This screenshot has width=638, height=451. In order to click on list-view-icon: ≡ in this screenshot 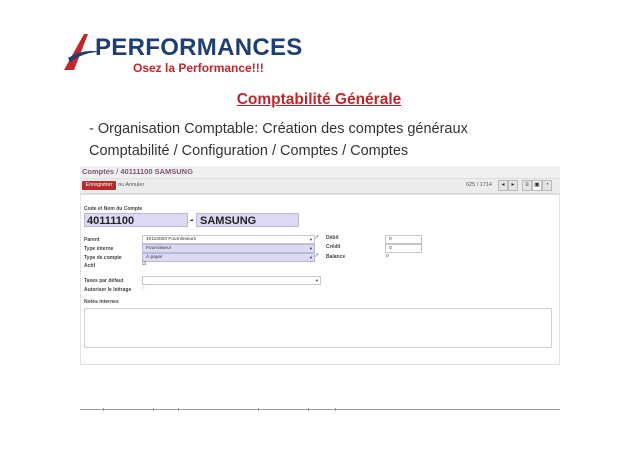, I will do `click(527, 185)`.